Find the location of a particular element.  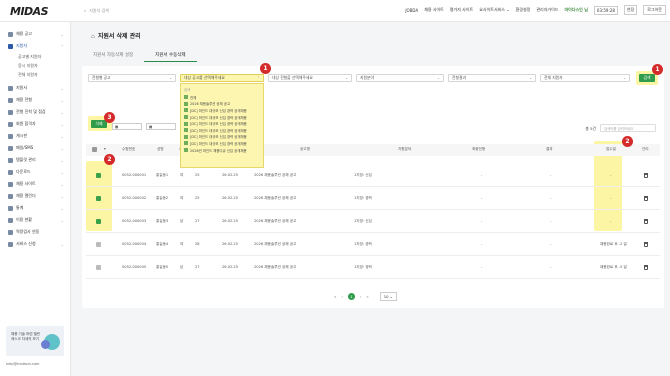

sidebar-subitem-posting-applicants: 공고별 지원자 is located at coordinates (35, 56).